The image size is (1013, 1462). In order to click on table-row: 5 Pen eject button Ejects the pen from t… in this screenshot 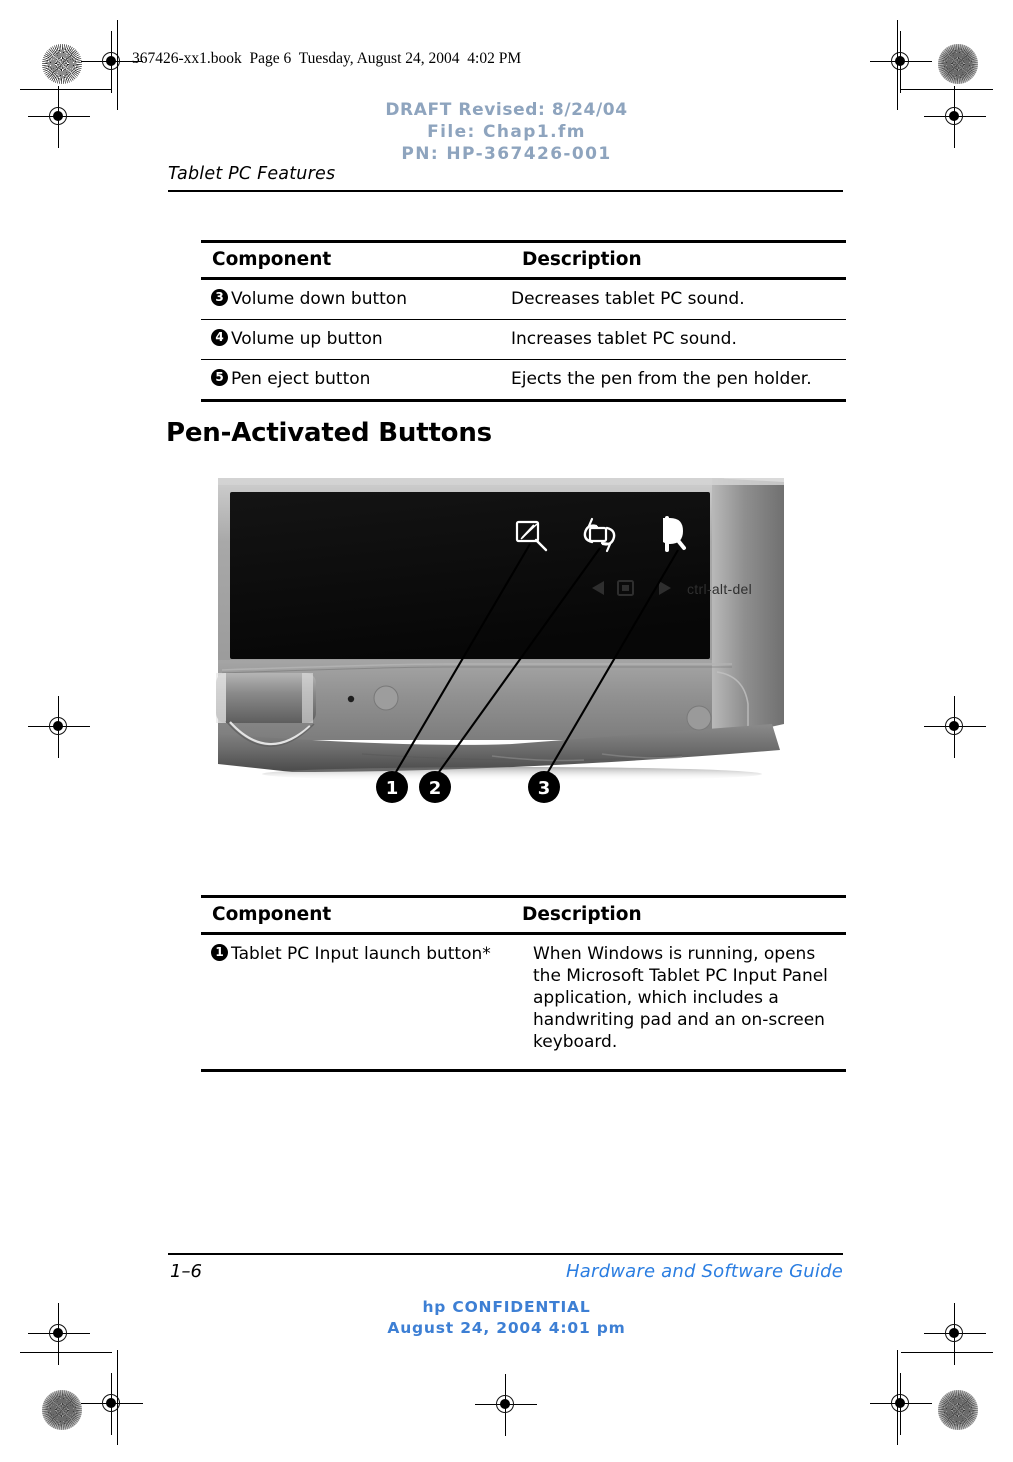, I will do `click(523, 379)`.